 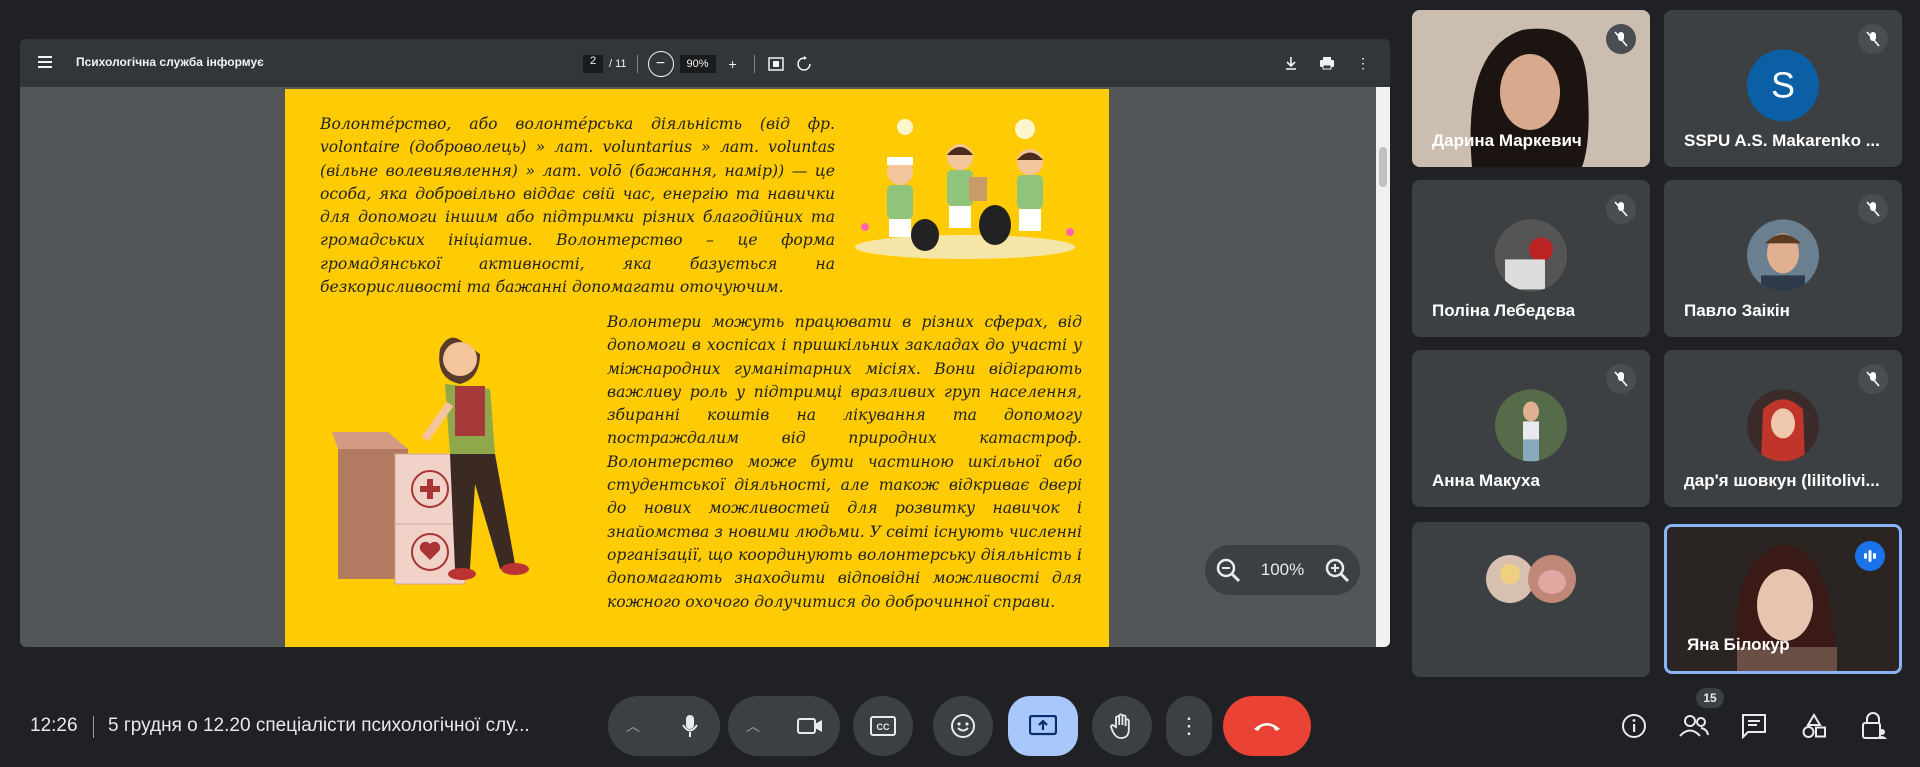 What do you see at coordinates (1531, 579) in the screenshot?
I see `group-avatars` at bounding box center [1531, 579].